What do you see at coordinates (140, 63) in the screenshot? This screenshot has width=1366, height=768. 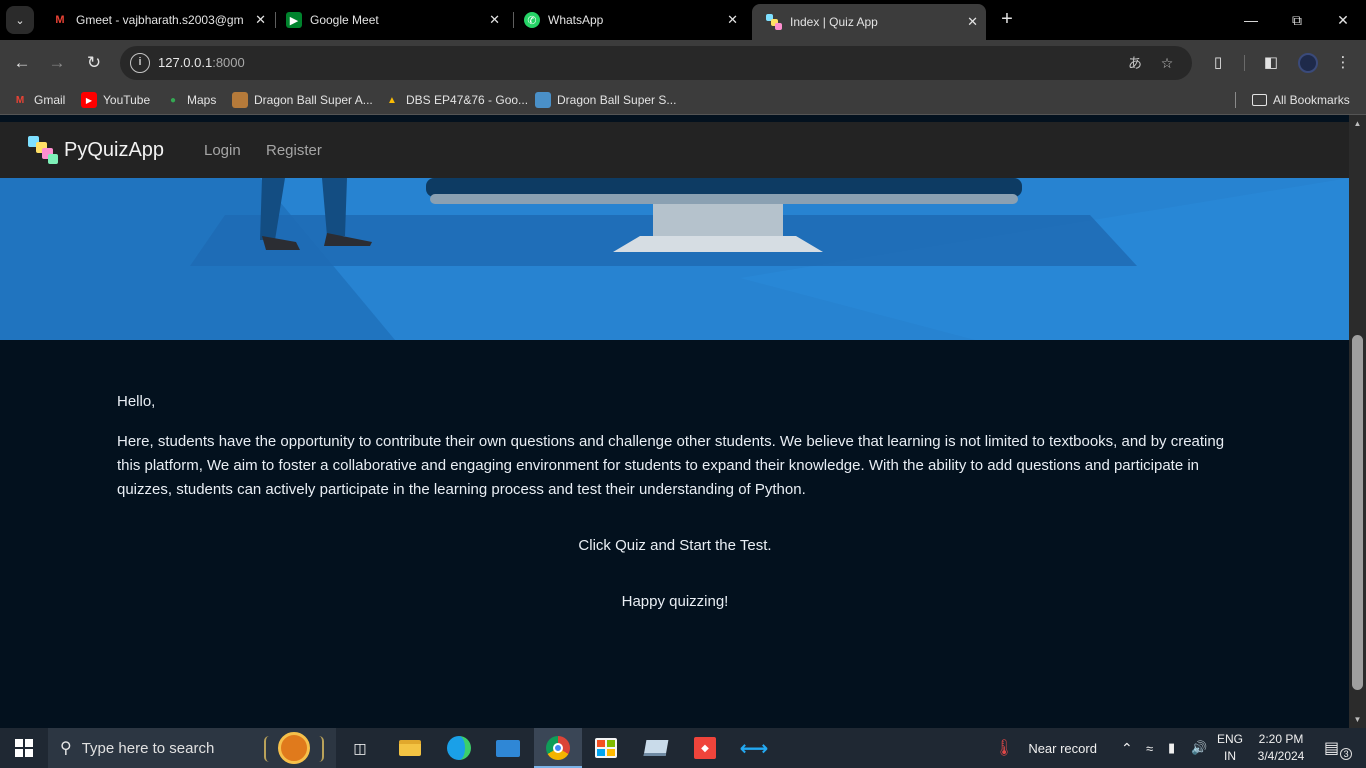 I see `site-info-icon: i` at bounding box center [140, 63].